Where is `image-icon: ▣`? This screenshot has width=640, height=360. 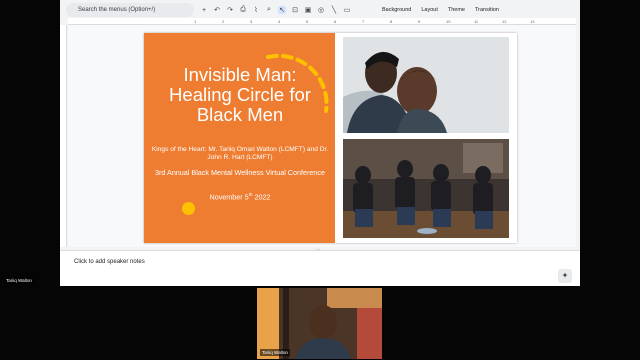
image-icon: ▣ is located at coordinates (308, 10).